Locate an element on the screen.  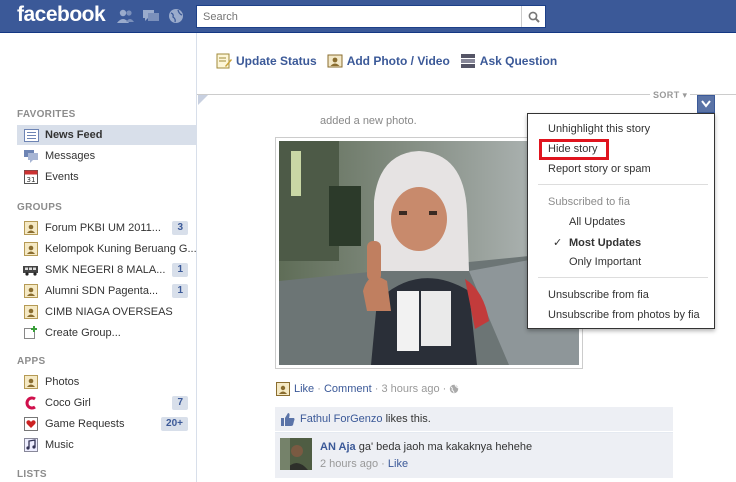
groups-heading: GROUPS is located at coordinates (40, 207).